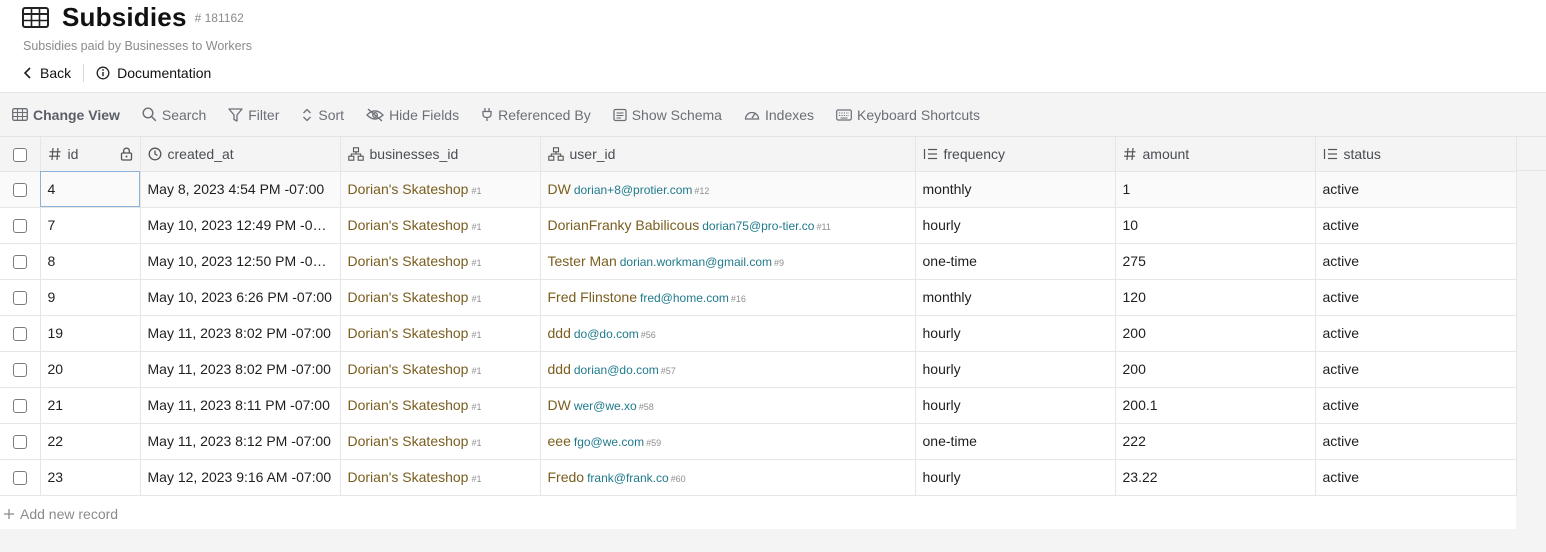  Describe the element at coordinates (440, 154) in the screenshot. I see `column-header-businesses-id: businesses_id` at that location.